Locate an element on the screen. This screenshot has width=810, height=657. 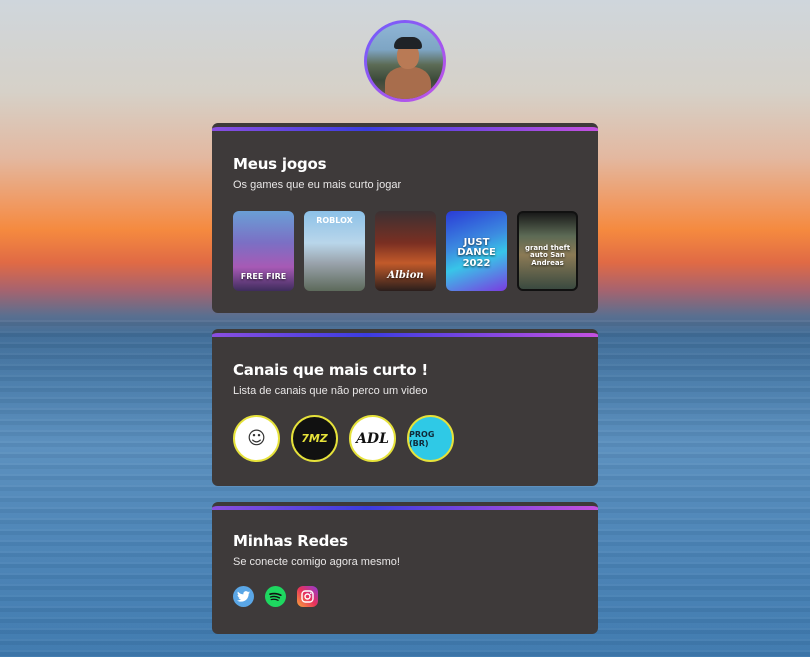
twitter-icon is located at coordinates (243, 596).